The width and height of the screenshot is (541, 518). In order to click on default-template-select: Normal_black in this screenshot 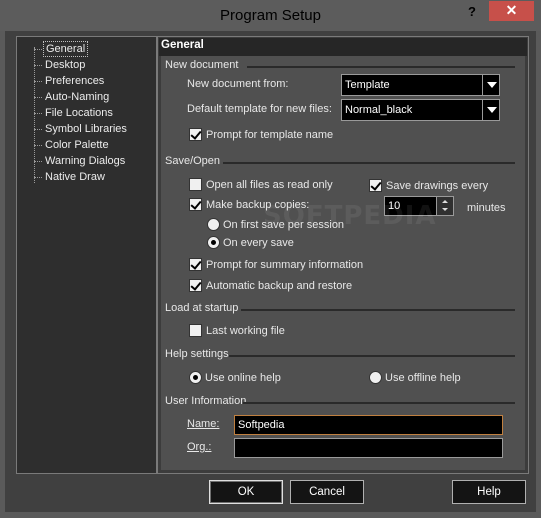, I will do `click(420, 110)`.